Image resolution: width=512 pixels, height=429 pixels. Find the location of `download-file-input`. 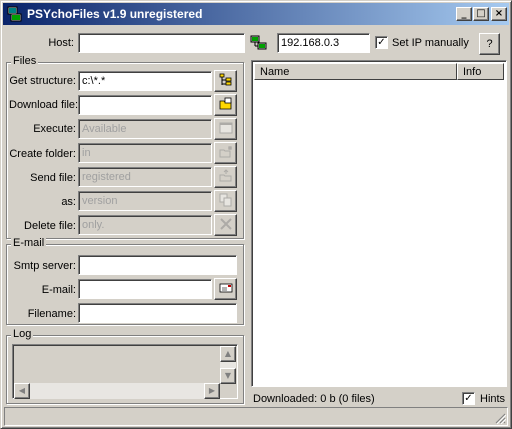

download-file-input is located at coordinates (145, 105).